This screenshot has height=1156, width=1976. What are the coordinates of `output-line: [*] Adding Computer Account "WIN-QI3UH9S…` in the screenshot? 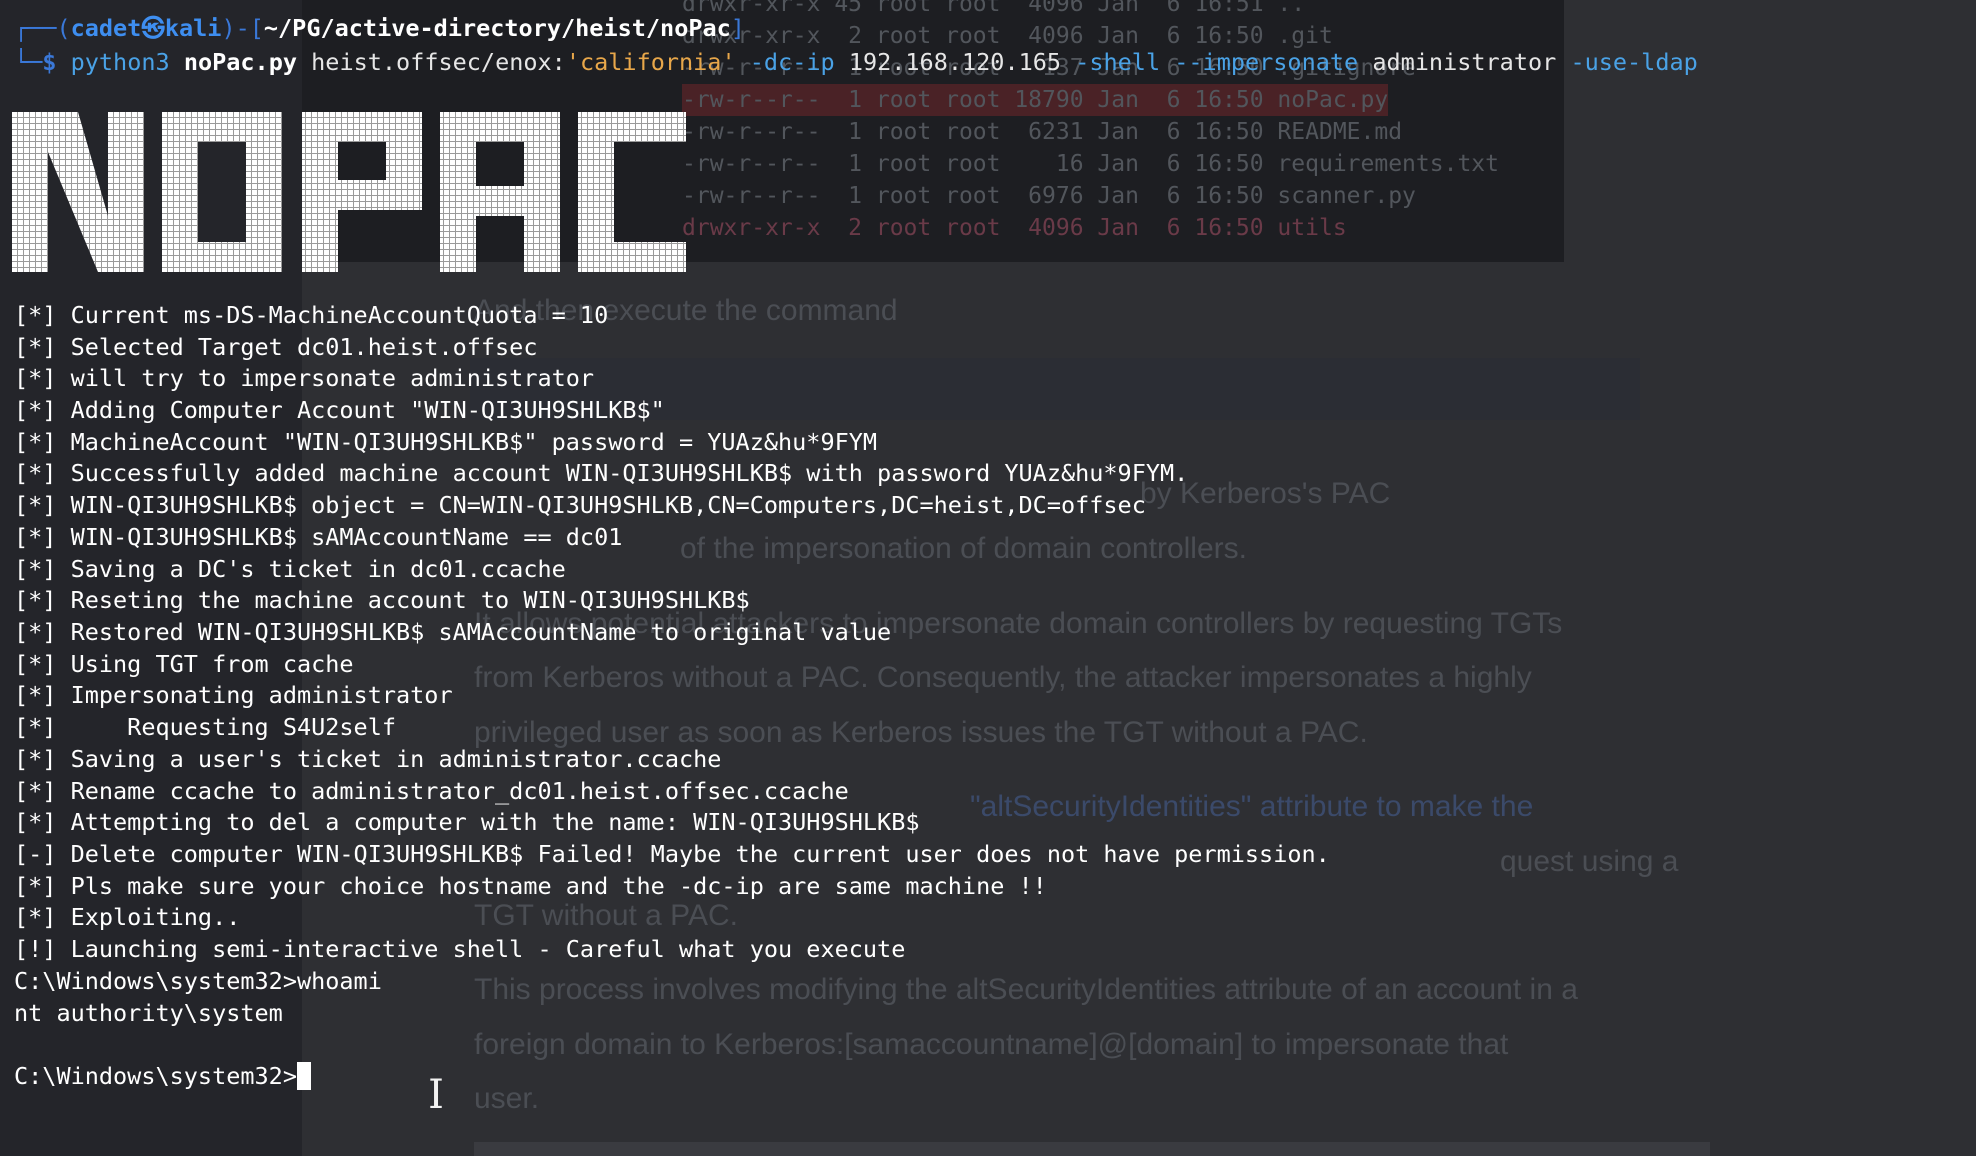 It's located at (339, 410).